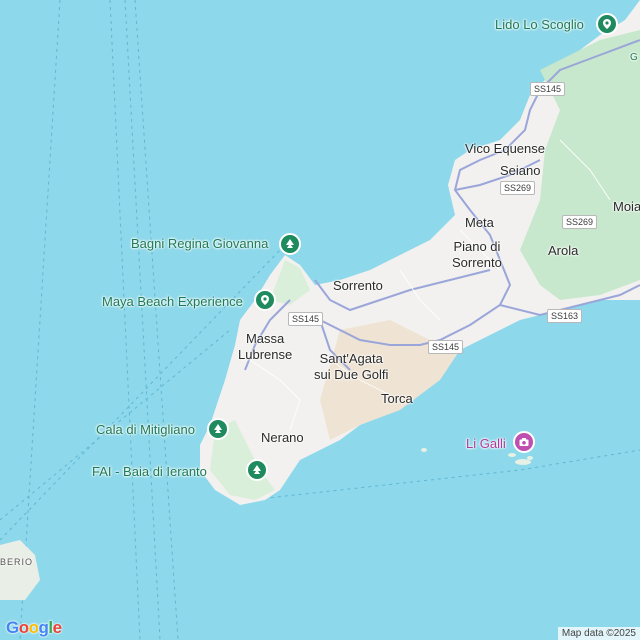 The image size is (640, 640). I want to click on town-label-meta: Meta, so click(479, 222).